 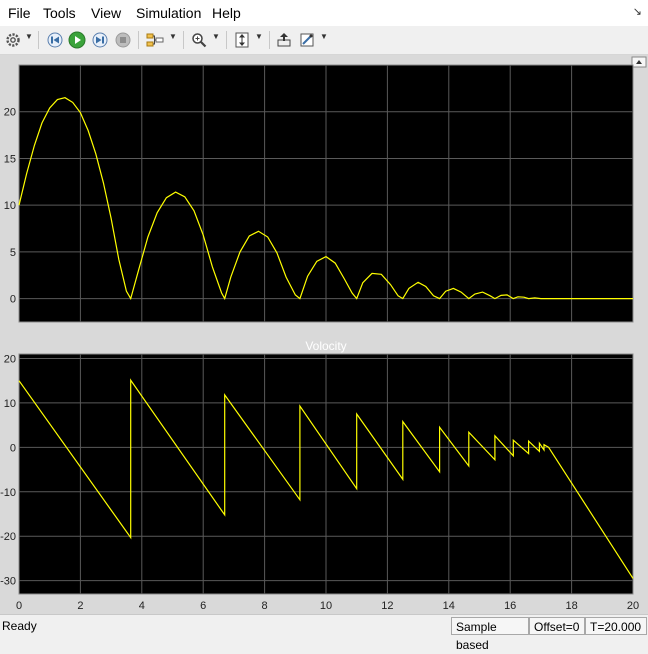 I want to click on status-ready: Ready, so click(x=19, y=626).